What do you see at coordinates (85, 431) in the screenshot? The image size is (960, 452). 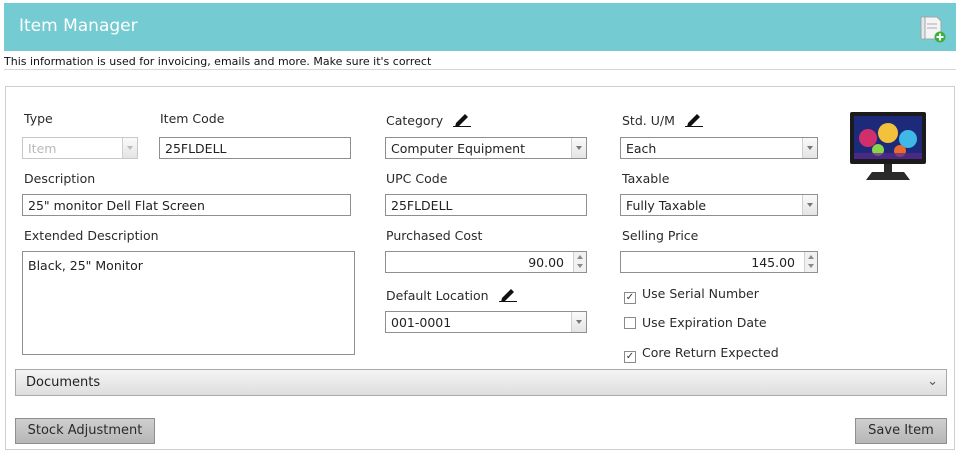 I see `stock-adjustment-button: Stock Adjustment` at bounding box center [85, 431].